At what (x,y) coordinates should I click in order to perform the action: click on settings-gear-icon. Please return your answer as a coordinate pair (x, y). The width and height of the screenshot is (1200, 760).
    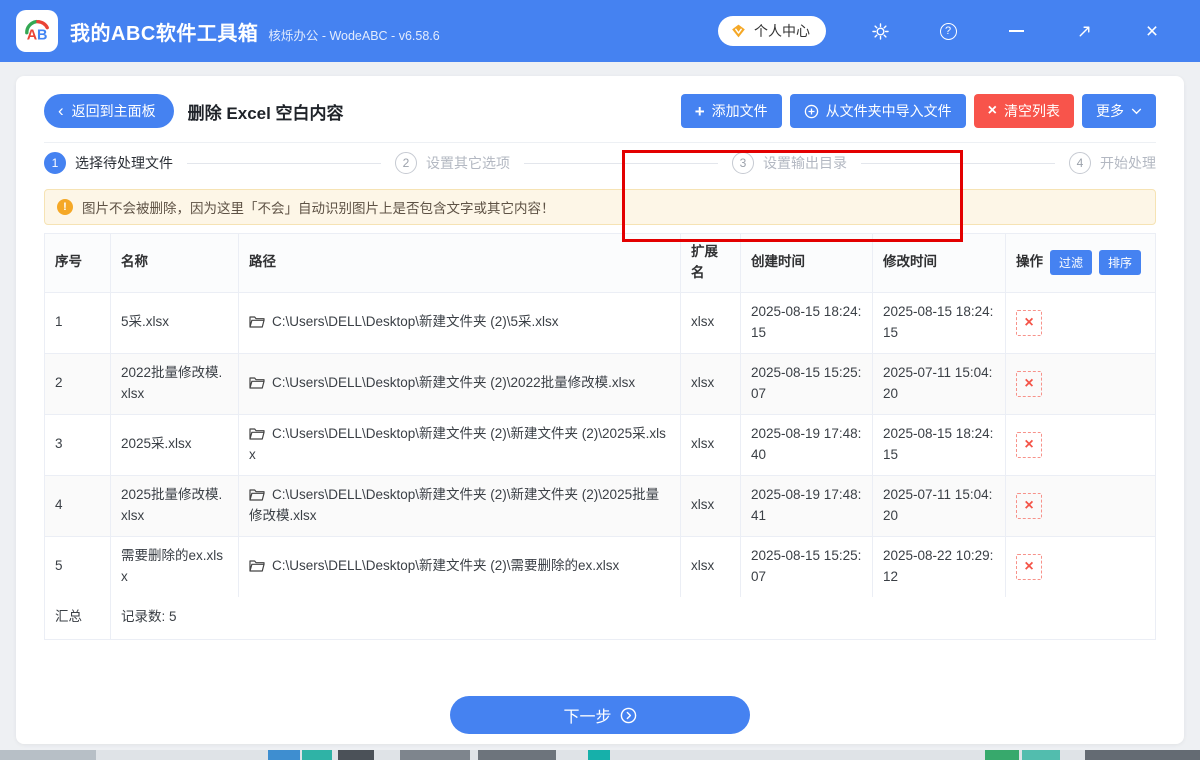
    Looking at the image, I should click on (880, 31).